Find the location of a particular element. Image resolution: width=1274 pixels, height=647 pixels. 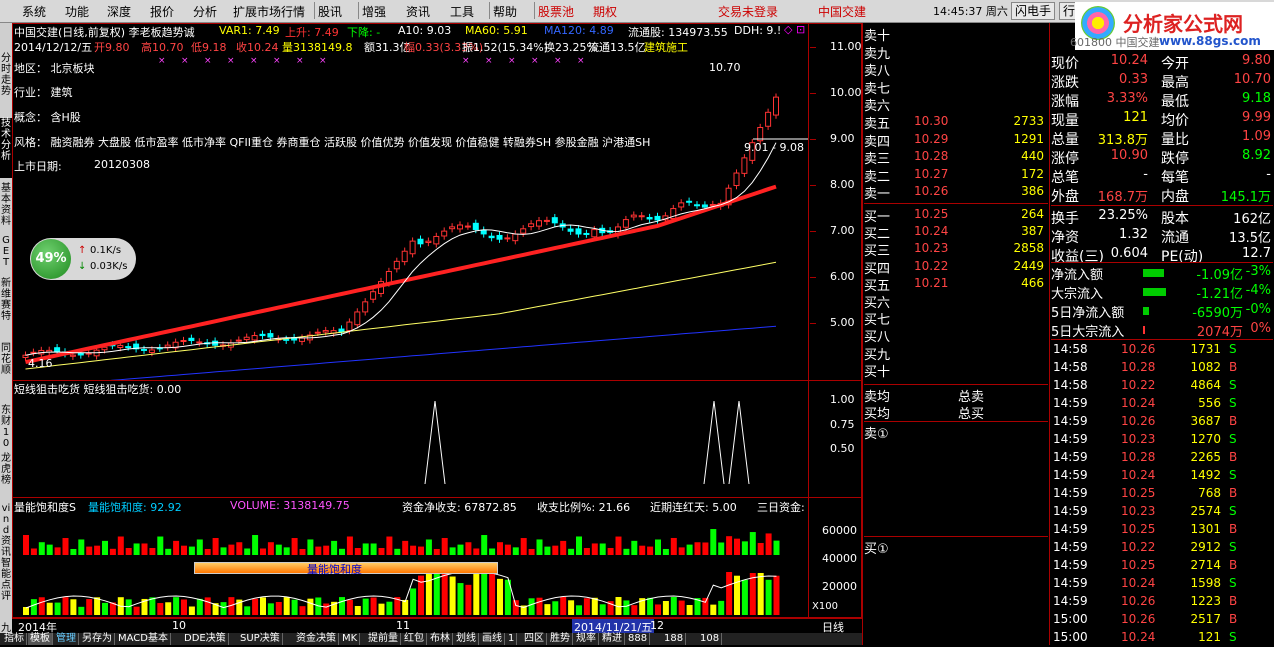

bottom-tab: MACD基本 is located at coordinates (143, 639).